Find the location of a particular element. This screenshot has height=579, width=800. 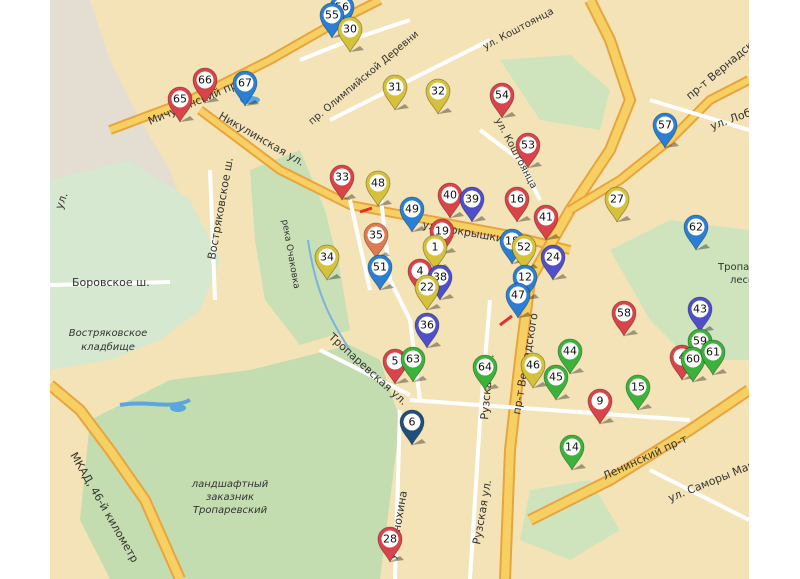

marker-label: 55 is located at coordinates (332, 15).